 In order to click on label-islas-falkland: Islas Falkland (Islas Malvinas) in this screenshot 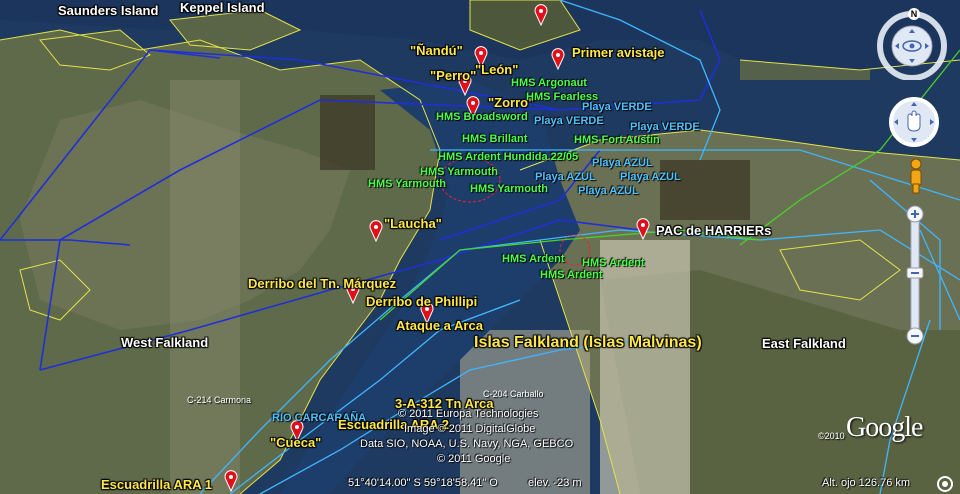, I will do `click(588, 342)`.